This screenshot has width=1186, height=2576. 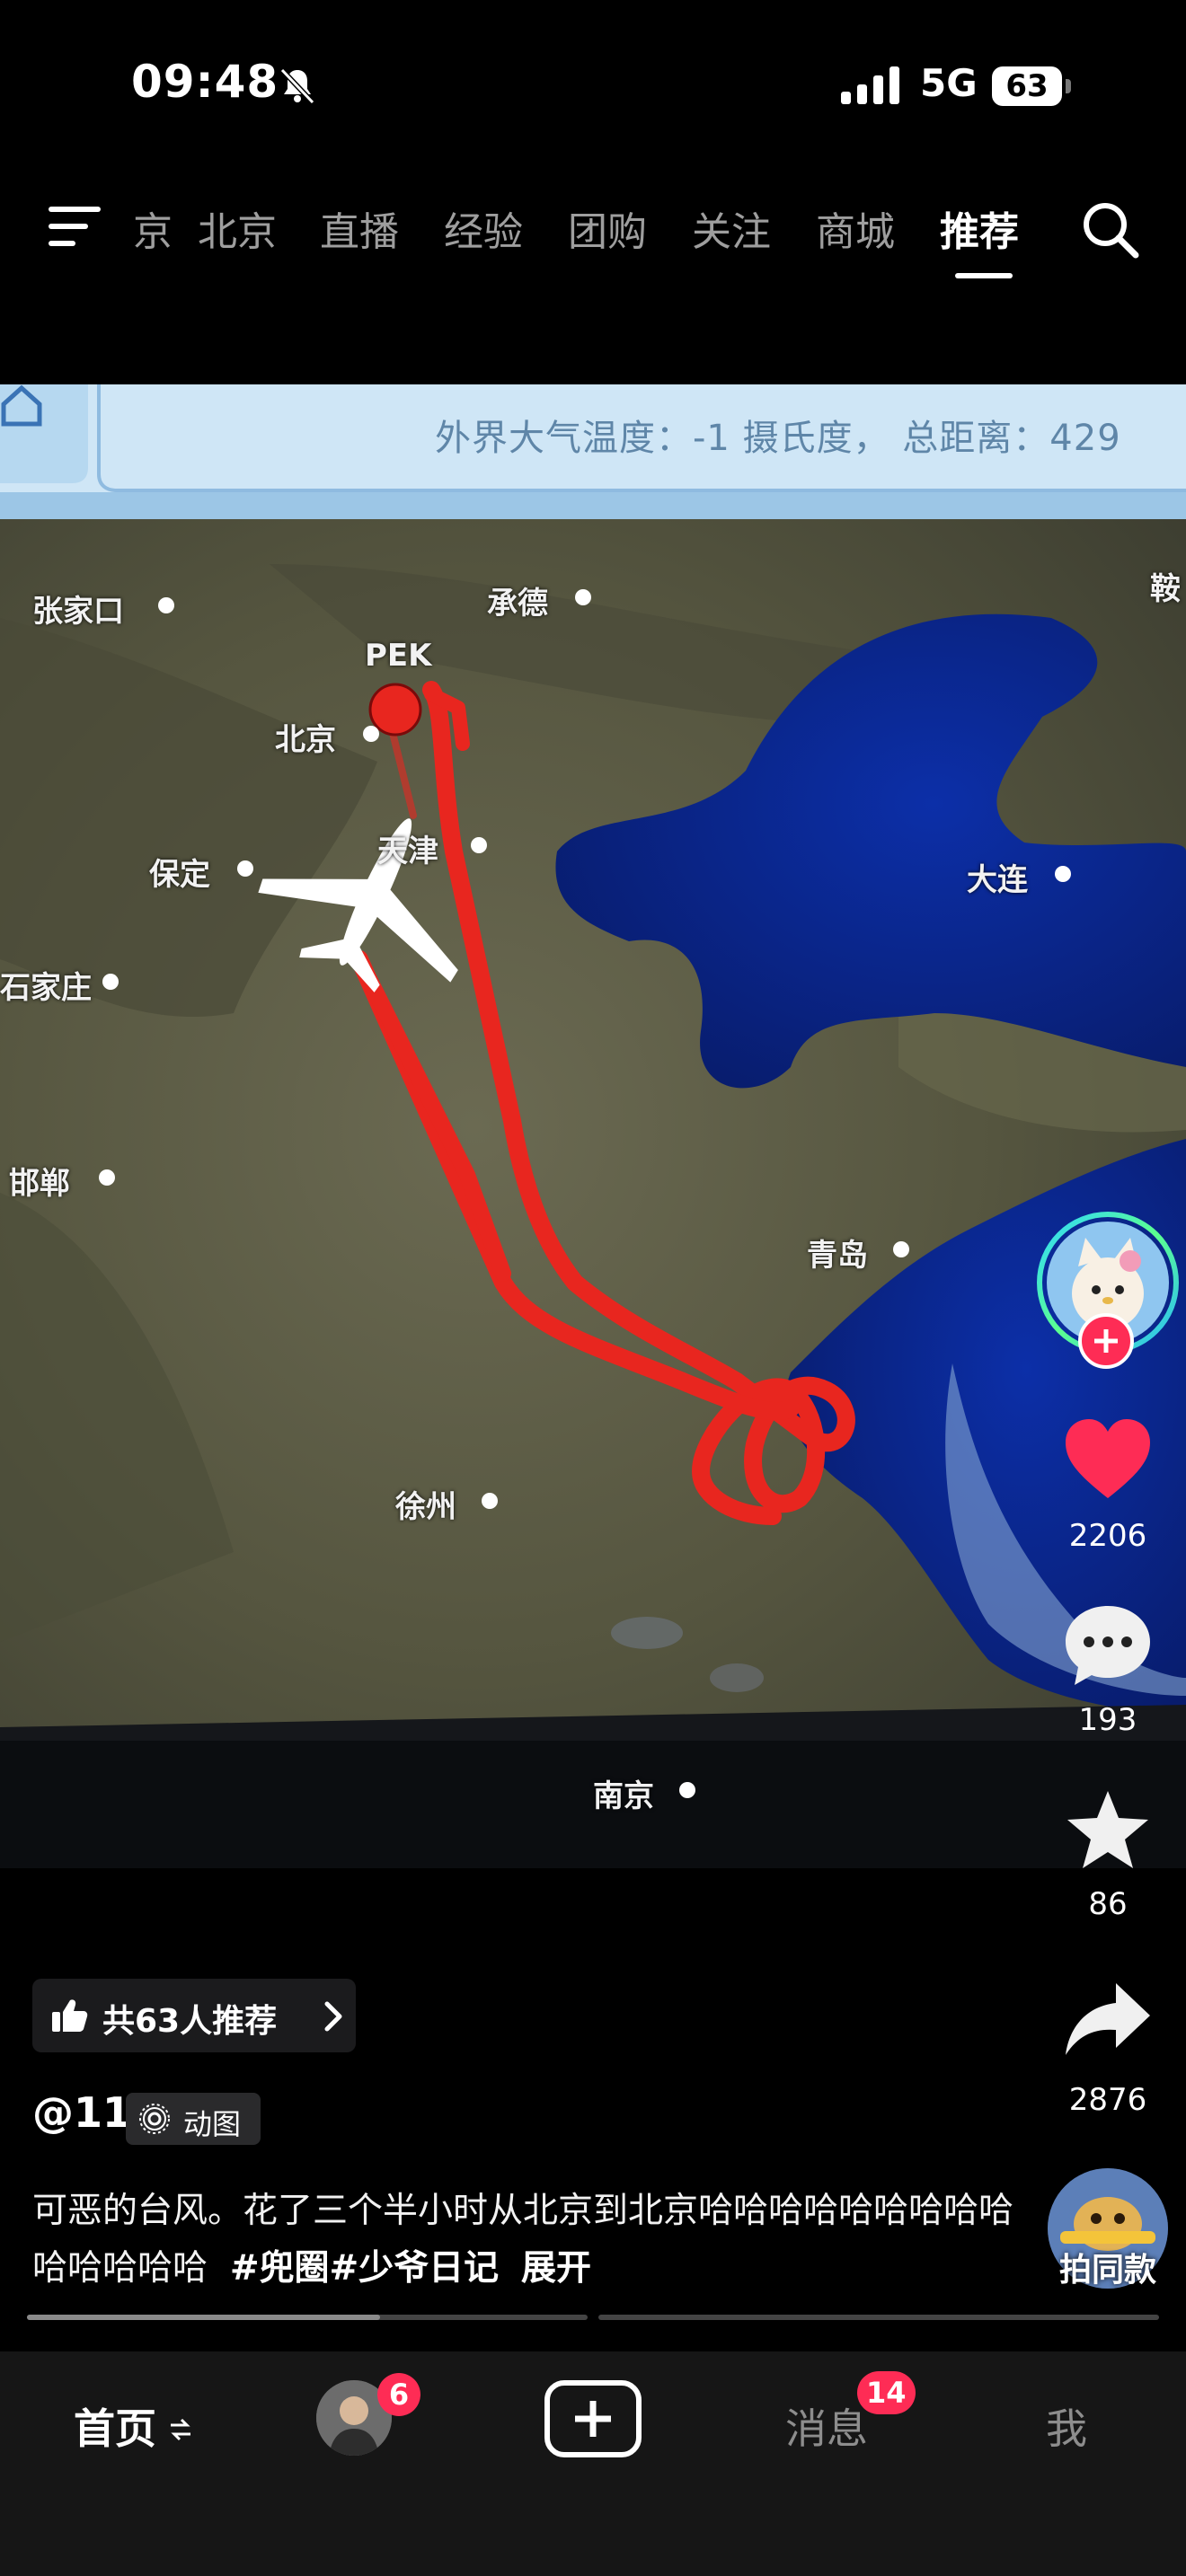 I want to click on progress-fill, so click(x=204, y=2317).